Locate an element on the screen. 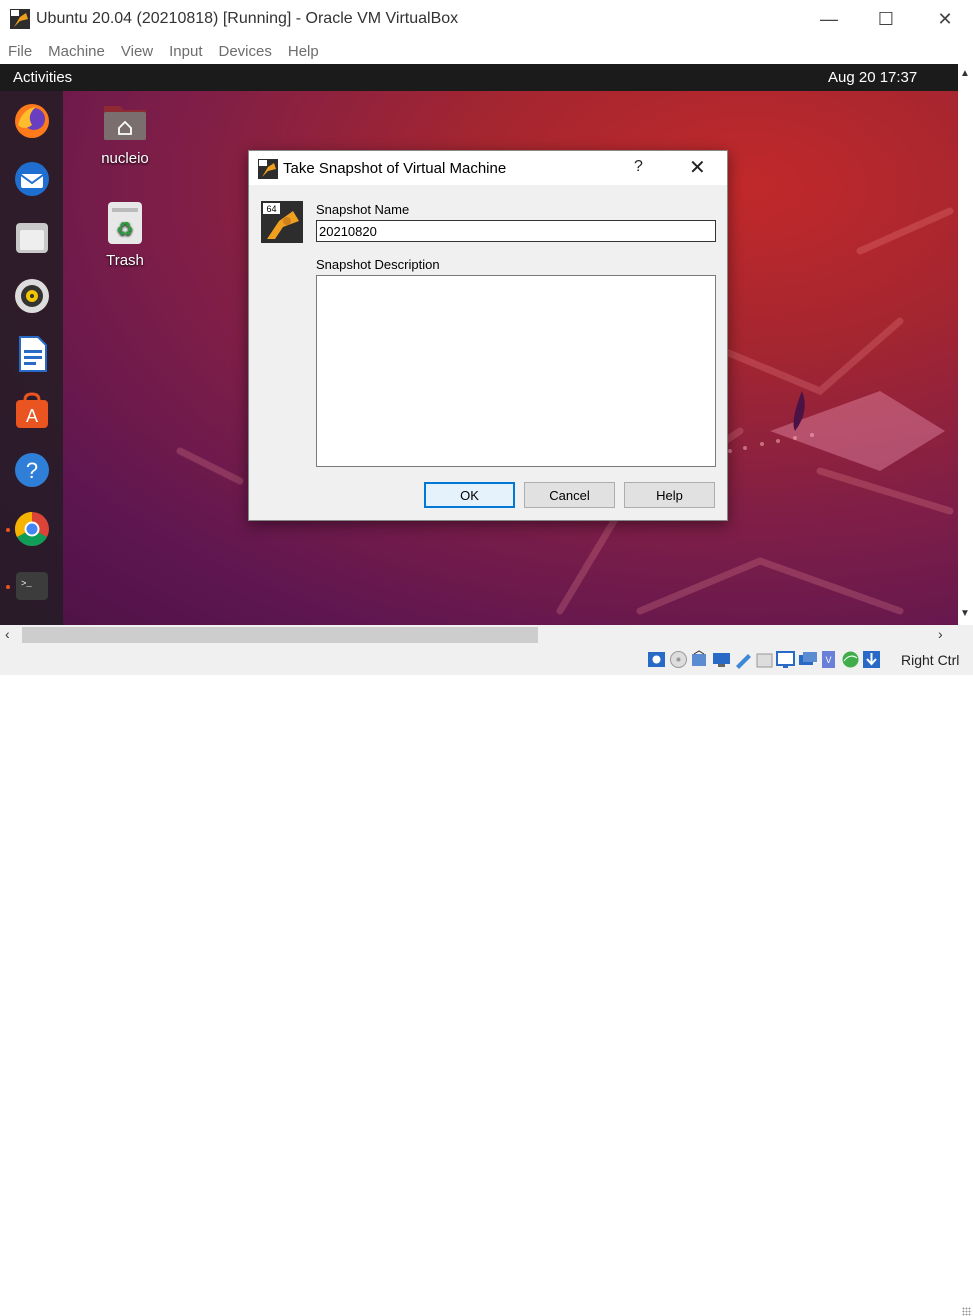 This screenshot has height=1316, width=973. scroll-right-arrow: › is located at coordinates (940, 634).